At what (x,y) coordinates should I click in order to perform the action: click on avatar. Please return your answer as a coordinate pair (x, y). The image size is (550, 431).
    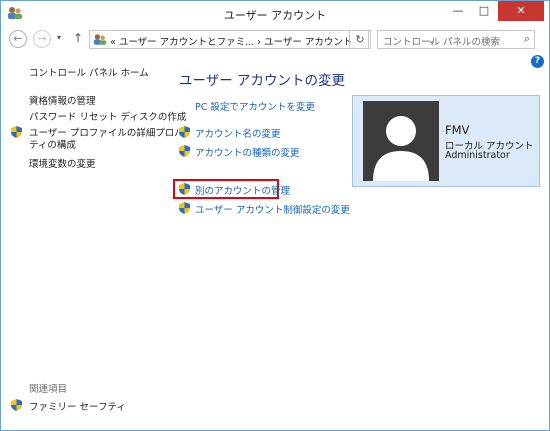
    Looking at the image, I should click on (401, 141).